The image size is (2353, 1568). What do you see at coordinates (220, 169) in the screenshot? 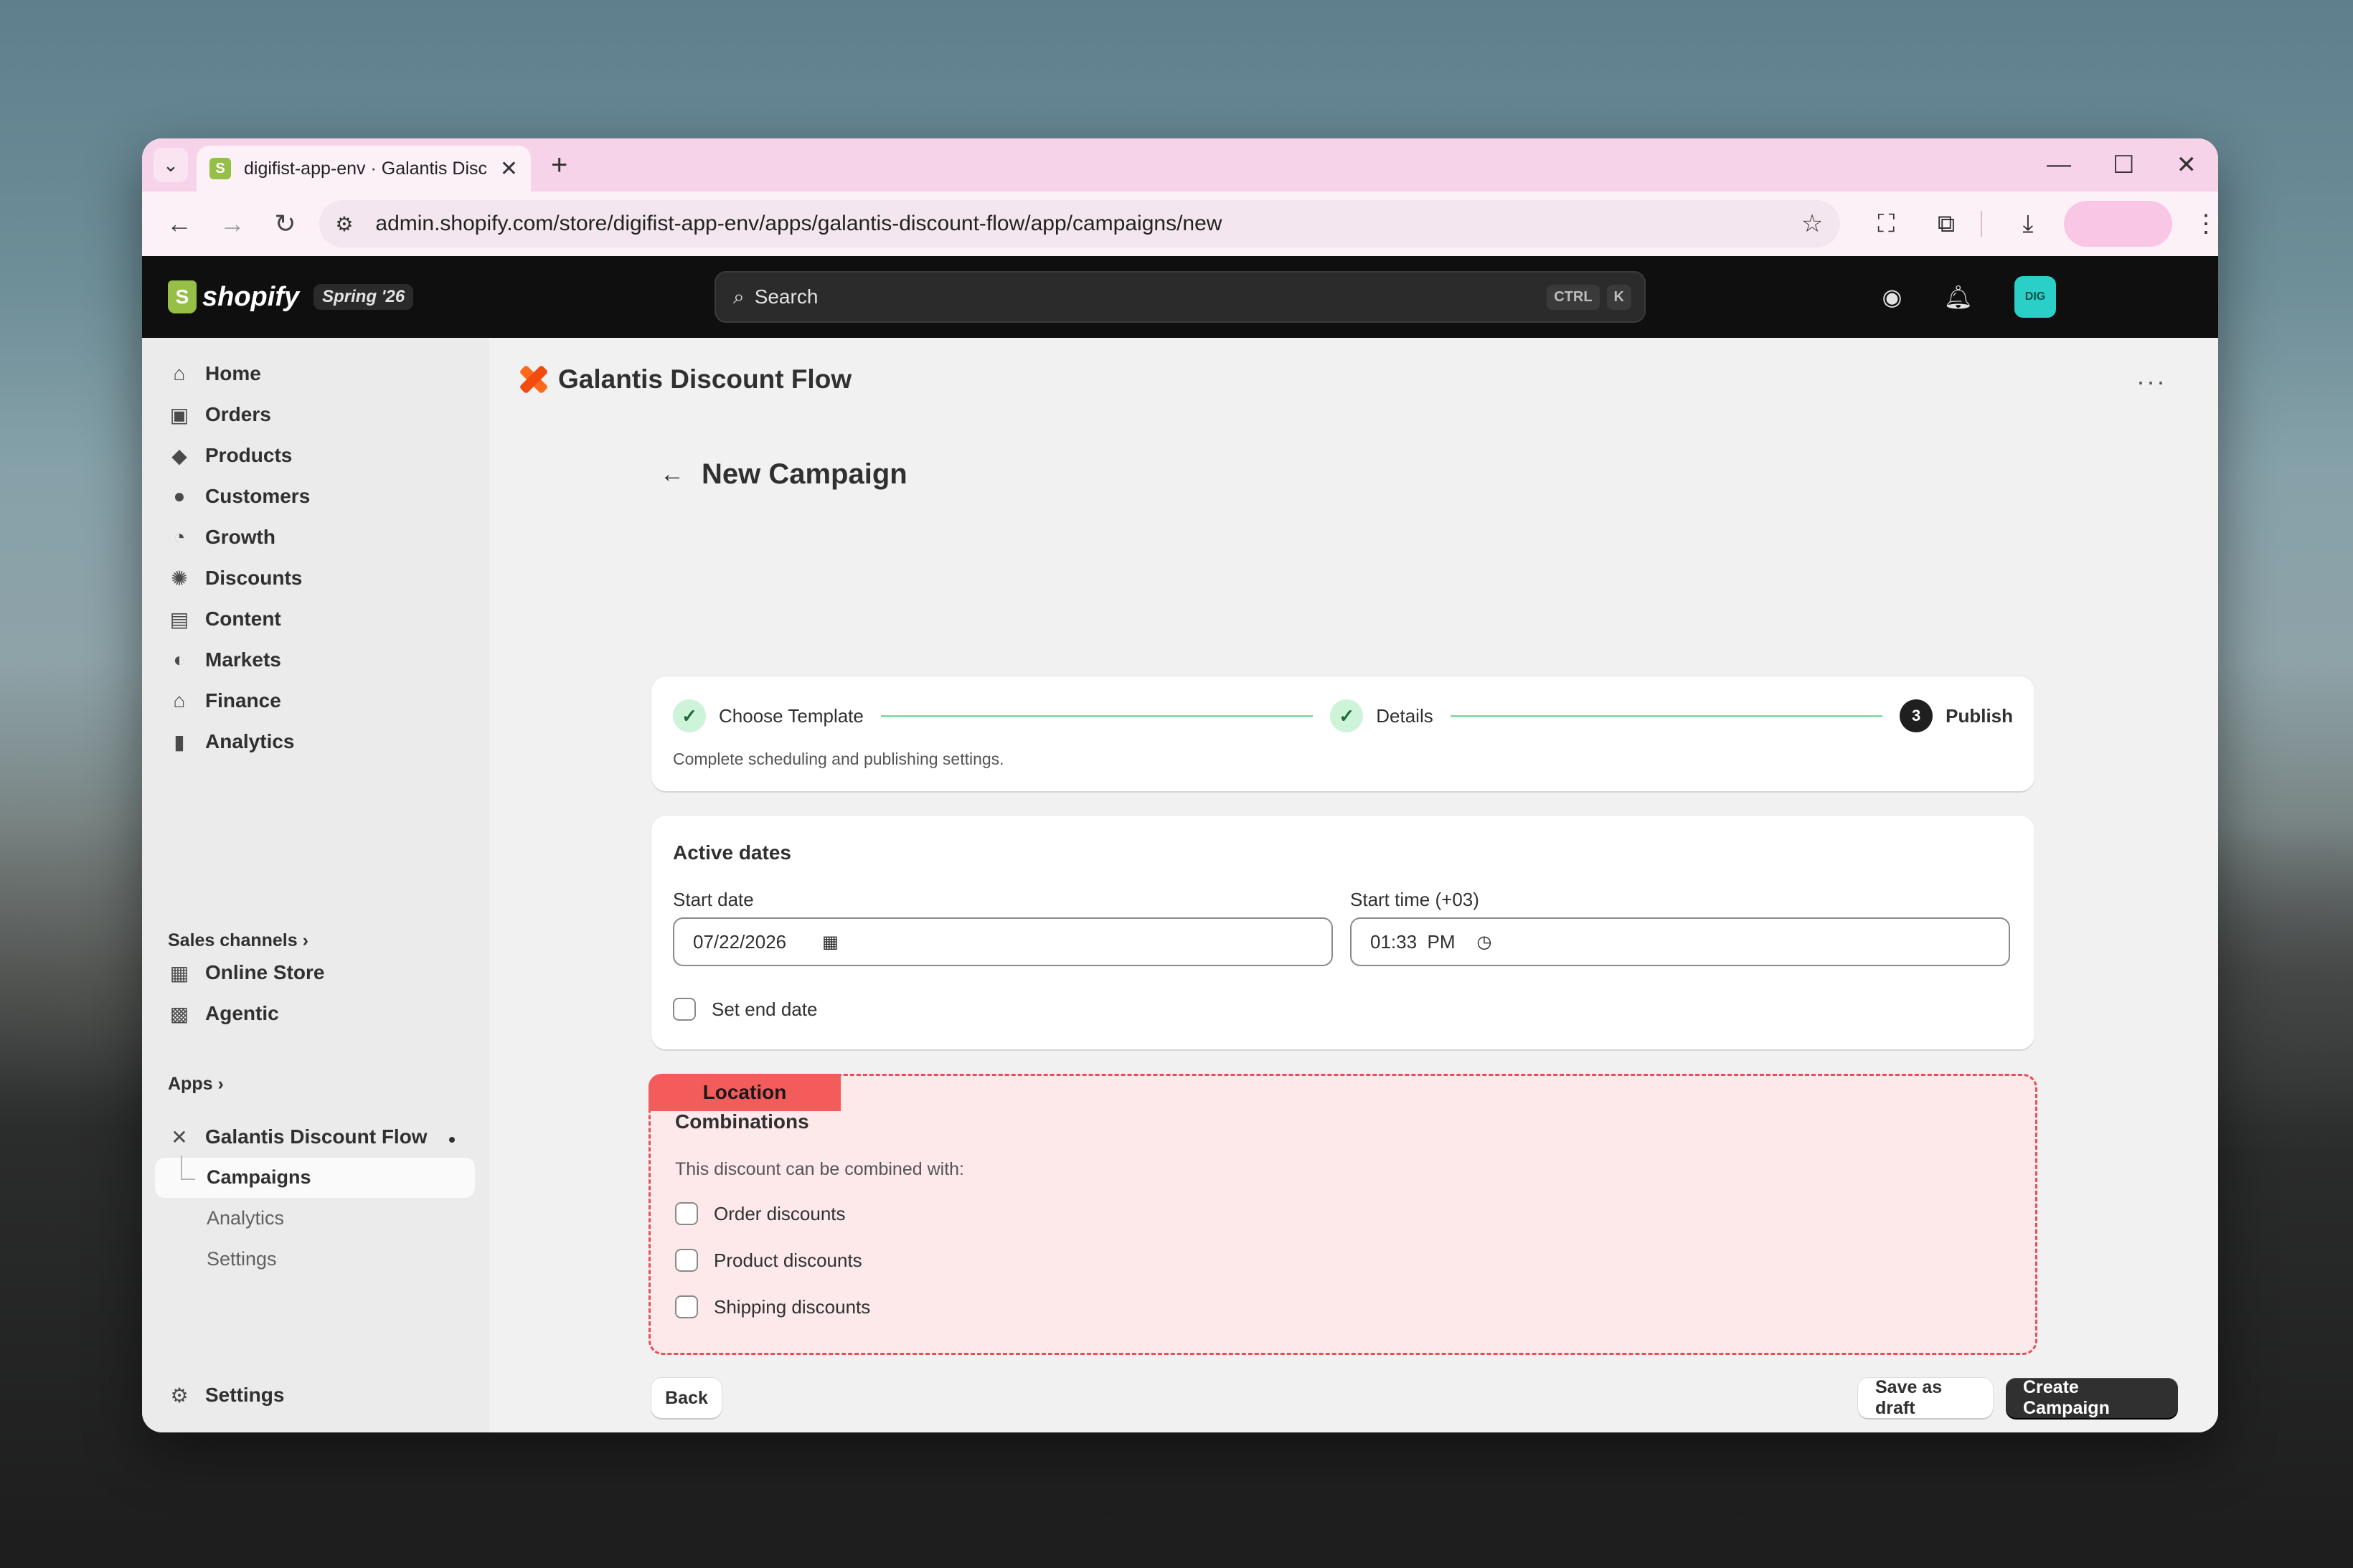
I see `shopify-favicon-icon: S` at bounding box center [220, 169].